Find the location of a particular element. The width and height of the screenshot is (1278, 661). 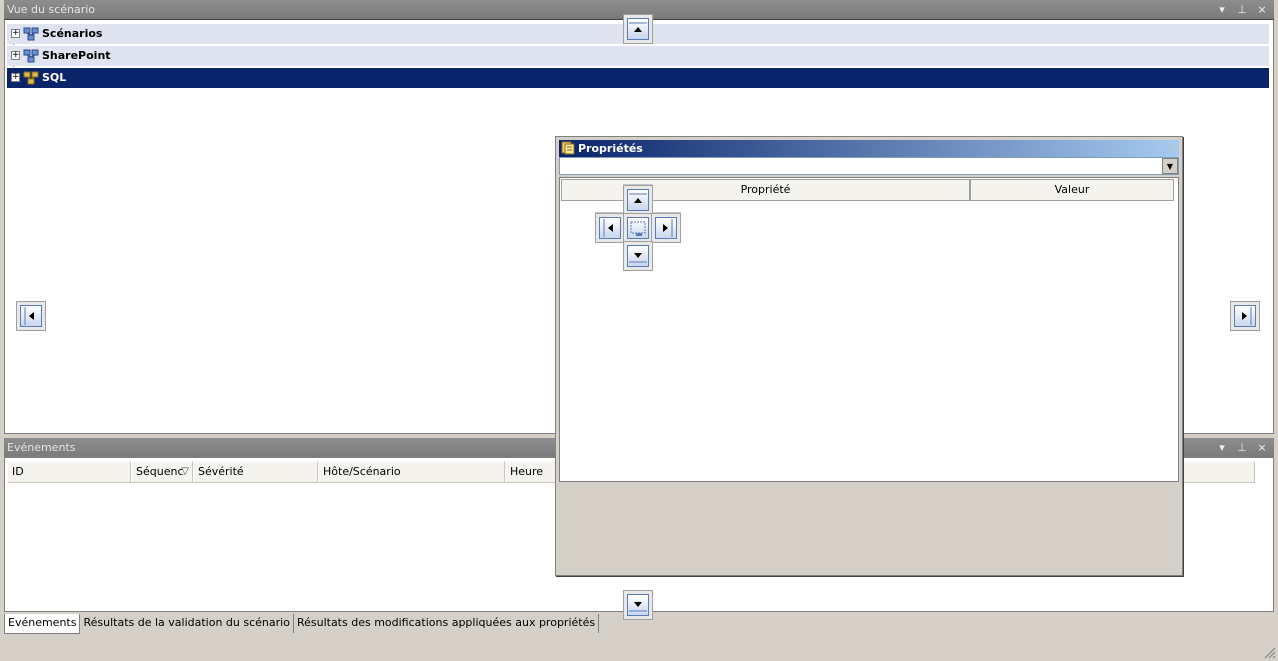

sort-descending-icon: ▽ is located at coordinates (185, 471).